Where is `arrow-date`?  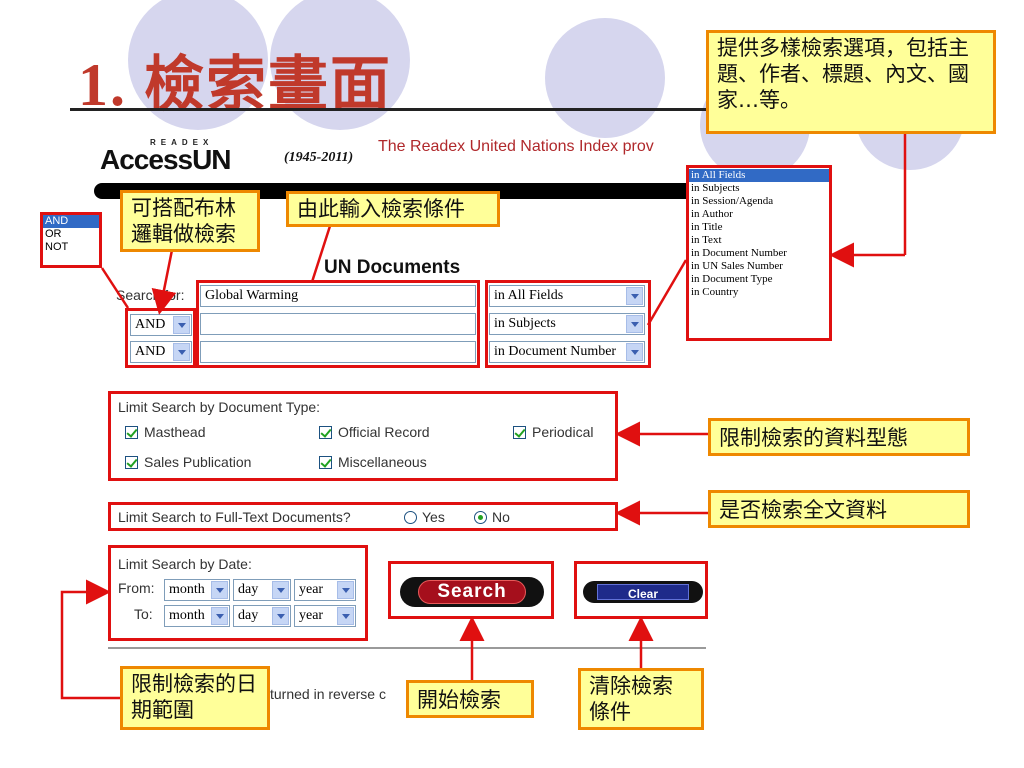
arrow-date is located at coordinates (91, 639).